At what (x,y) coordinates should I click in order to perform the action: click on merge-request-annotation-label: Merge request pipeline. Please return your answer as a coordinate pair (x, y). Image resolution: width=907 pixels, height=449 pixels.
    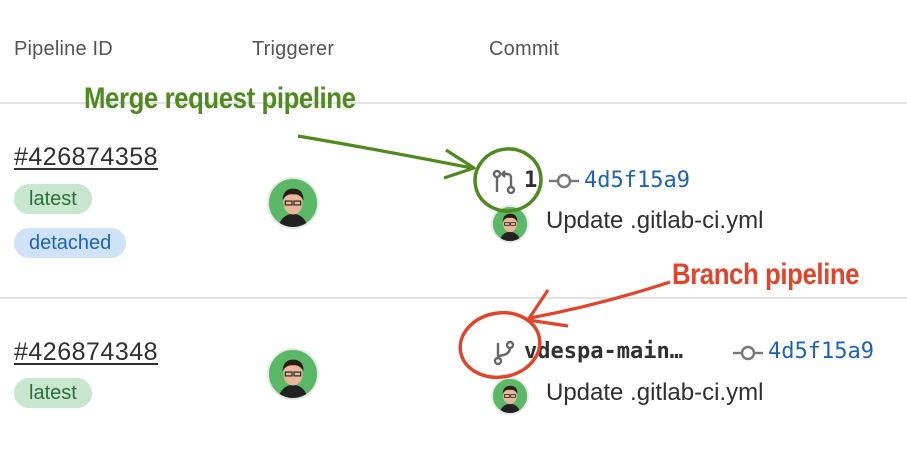
    Looking at the image, I should click on (220, 98).